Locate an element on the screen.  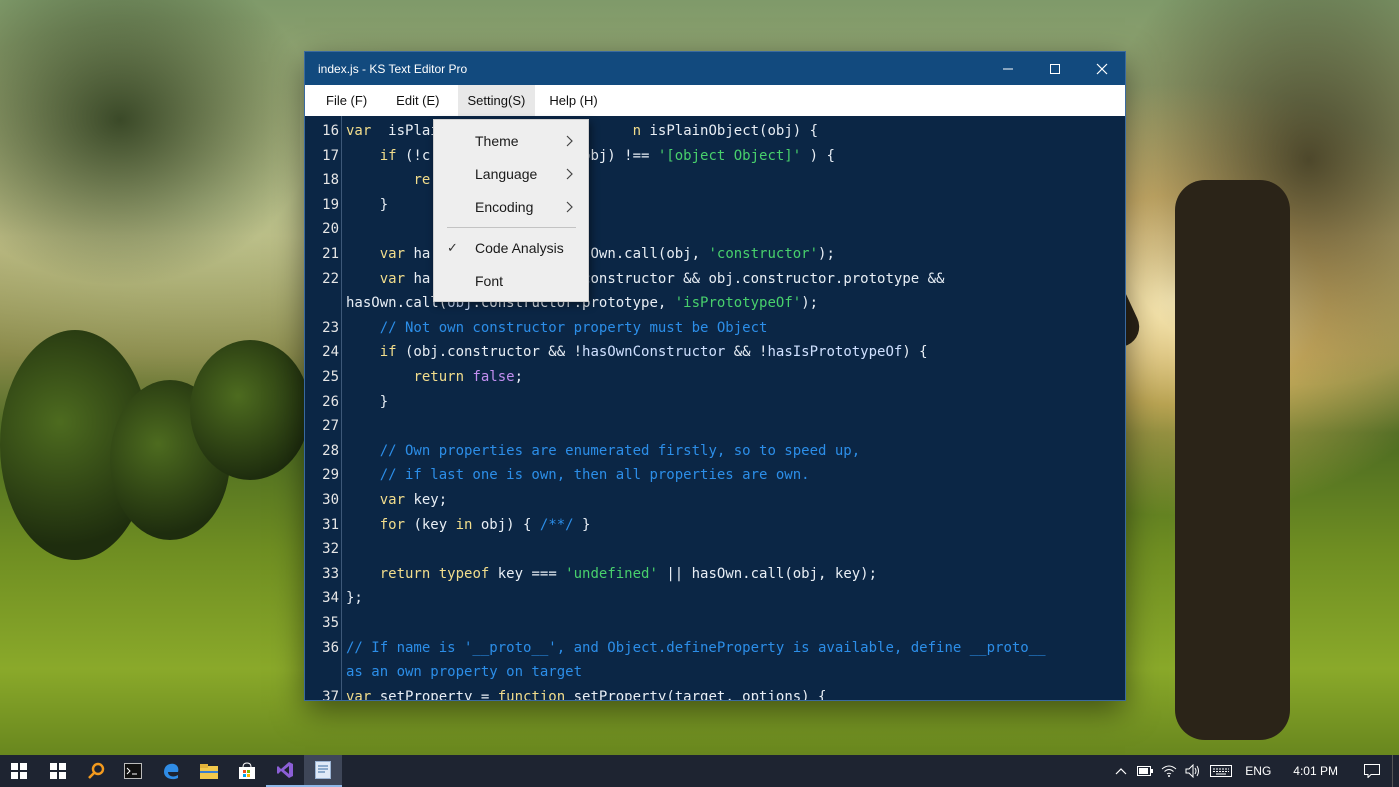
clock: 4:01 PM is located at coordinates (1315, 771).